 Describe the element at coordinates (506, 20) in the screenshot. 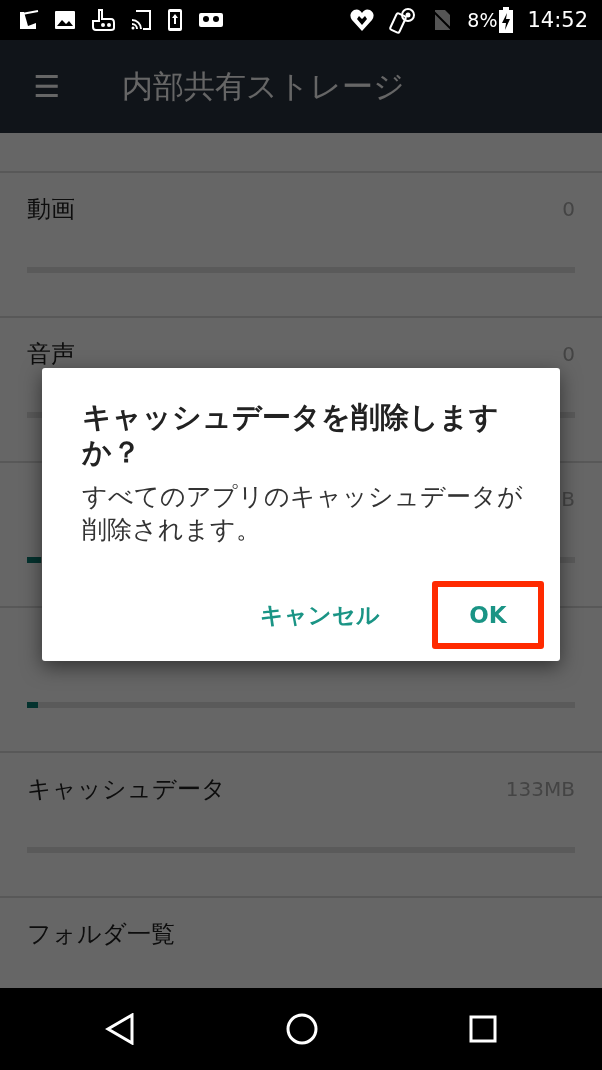

I see `battery-charging-icon` at that location.